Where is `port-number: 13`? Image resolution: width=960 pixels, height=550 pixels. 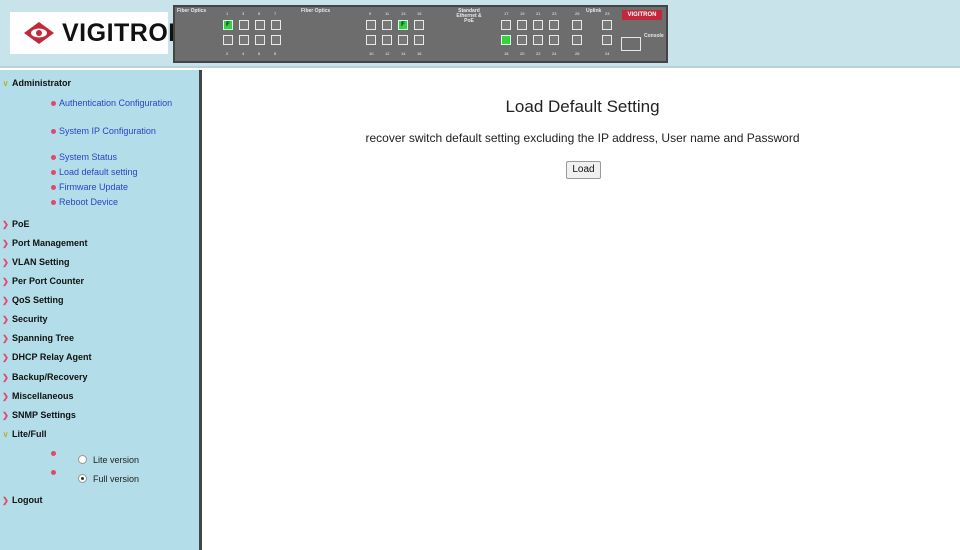 port-number: 13 is located at coordinates (403, 13).